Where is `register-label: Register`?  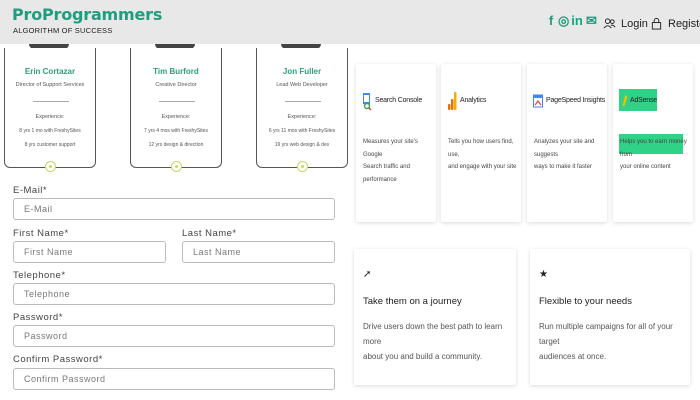
register-label: Register is located at coordinates (684, 23).